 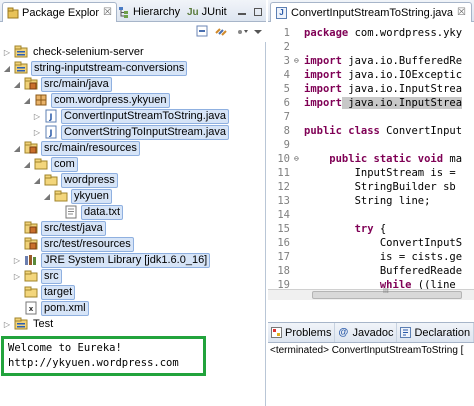 I want to click on code-text: InputStream is =, so click(x=379, y=173).